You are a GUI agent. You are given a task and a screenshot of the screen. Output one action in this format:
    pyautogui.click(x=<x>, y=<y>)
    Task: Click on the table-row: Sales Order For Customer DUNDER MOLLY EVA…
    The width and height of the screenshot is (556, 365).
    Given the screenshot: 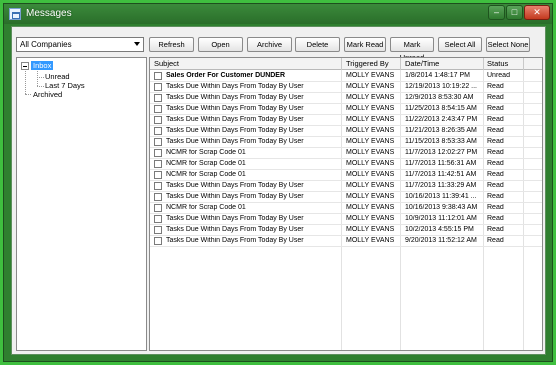 What is the action you would take?
    pyautogui.click(x=346, y=76)
    